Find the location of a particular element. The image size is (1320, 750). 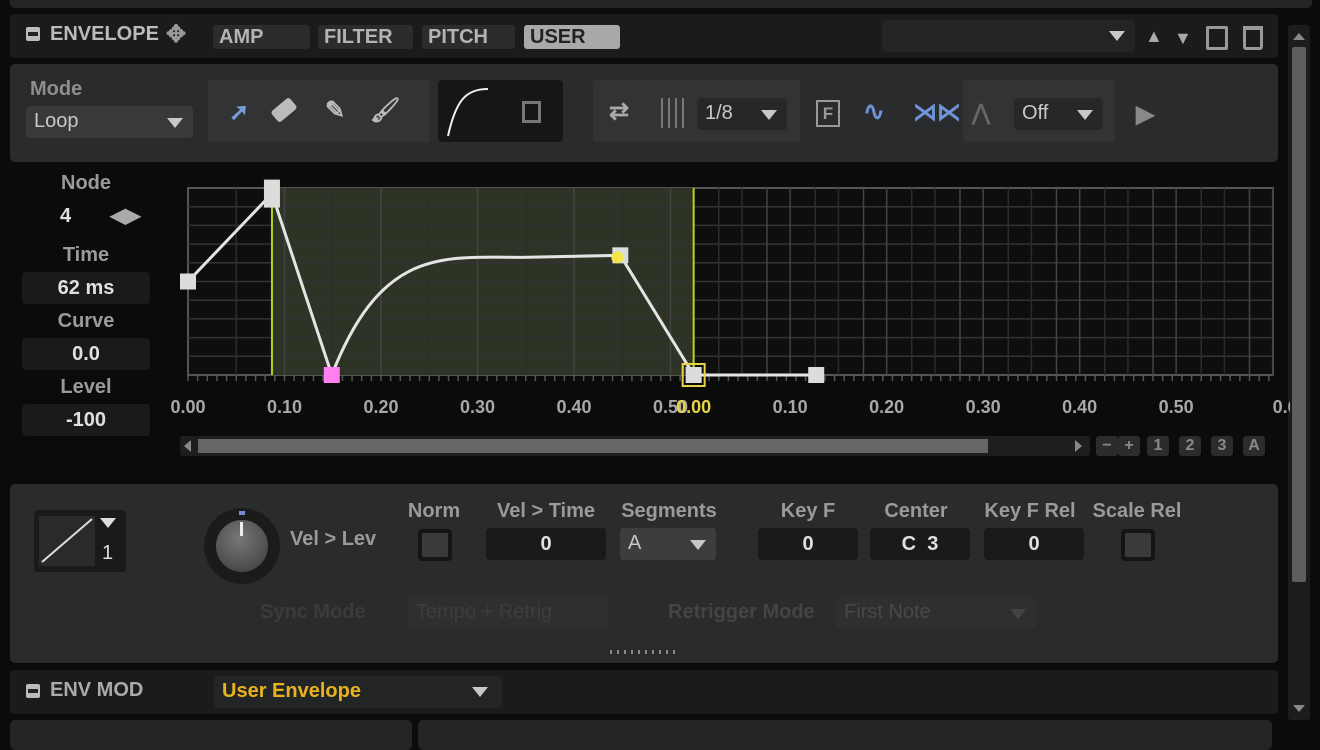

preset-up-icon: ▲ is located at coordinates (1154, 36).